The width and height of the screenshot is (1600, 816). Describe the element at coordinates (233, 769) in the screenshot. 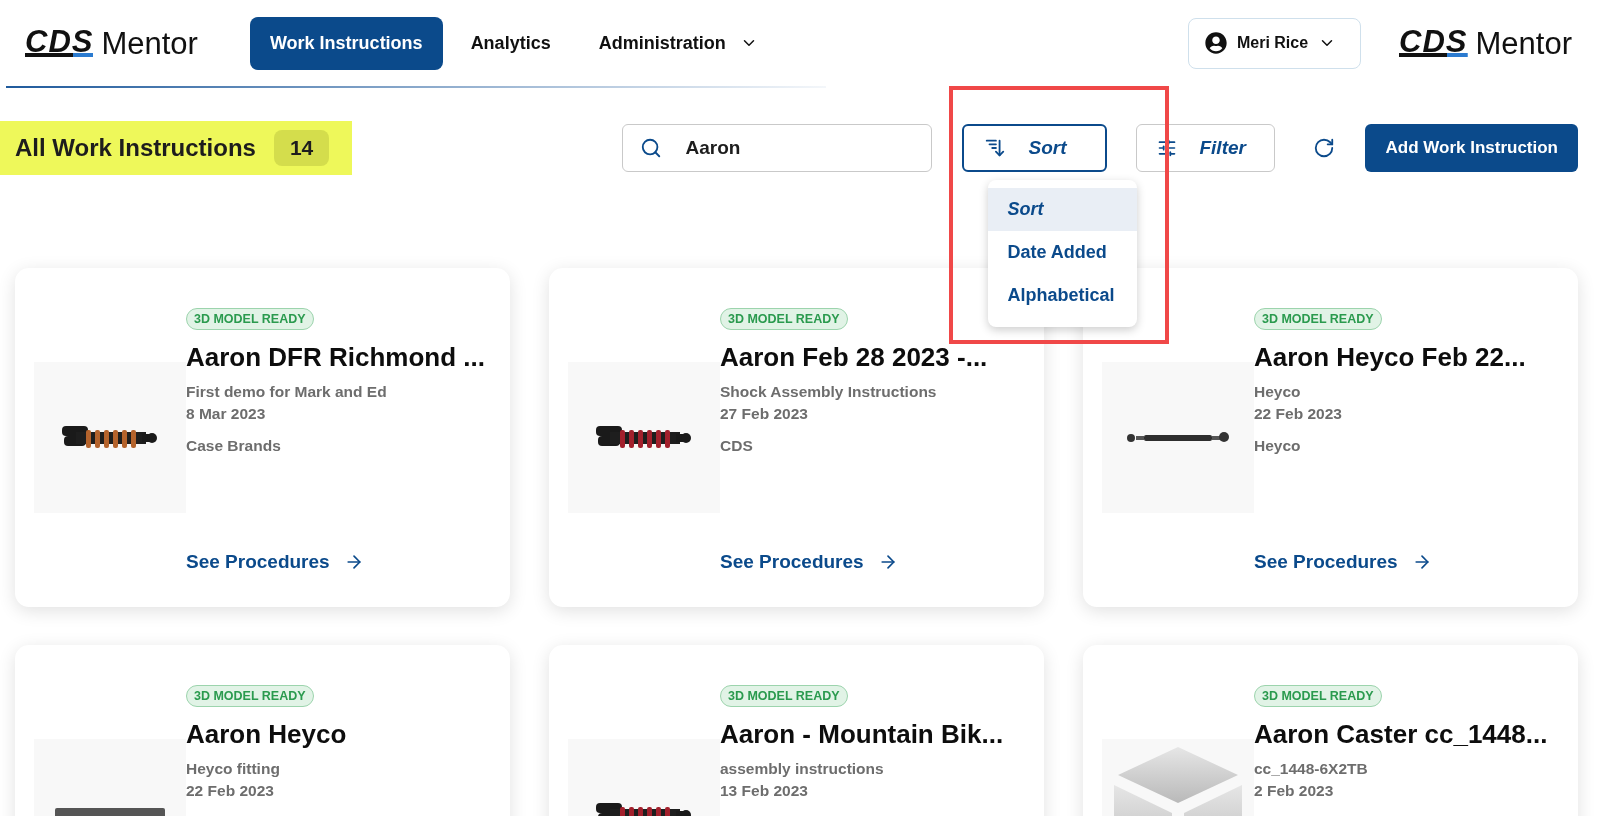

I see `card-description: Heyco fitting` at that location.